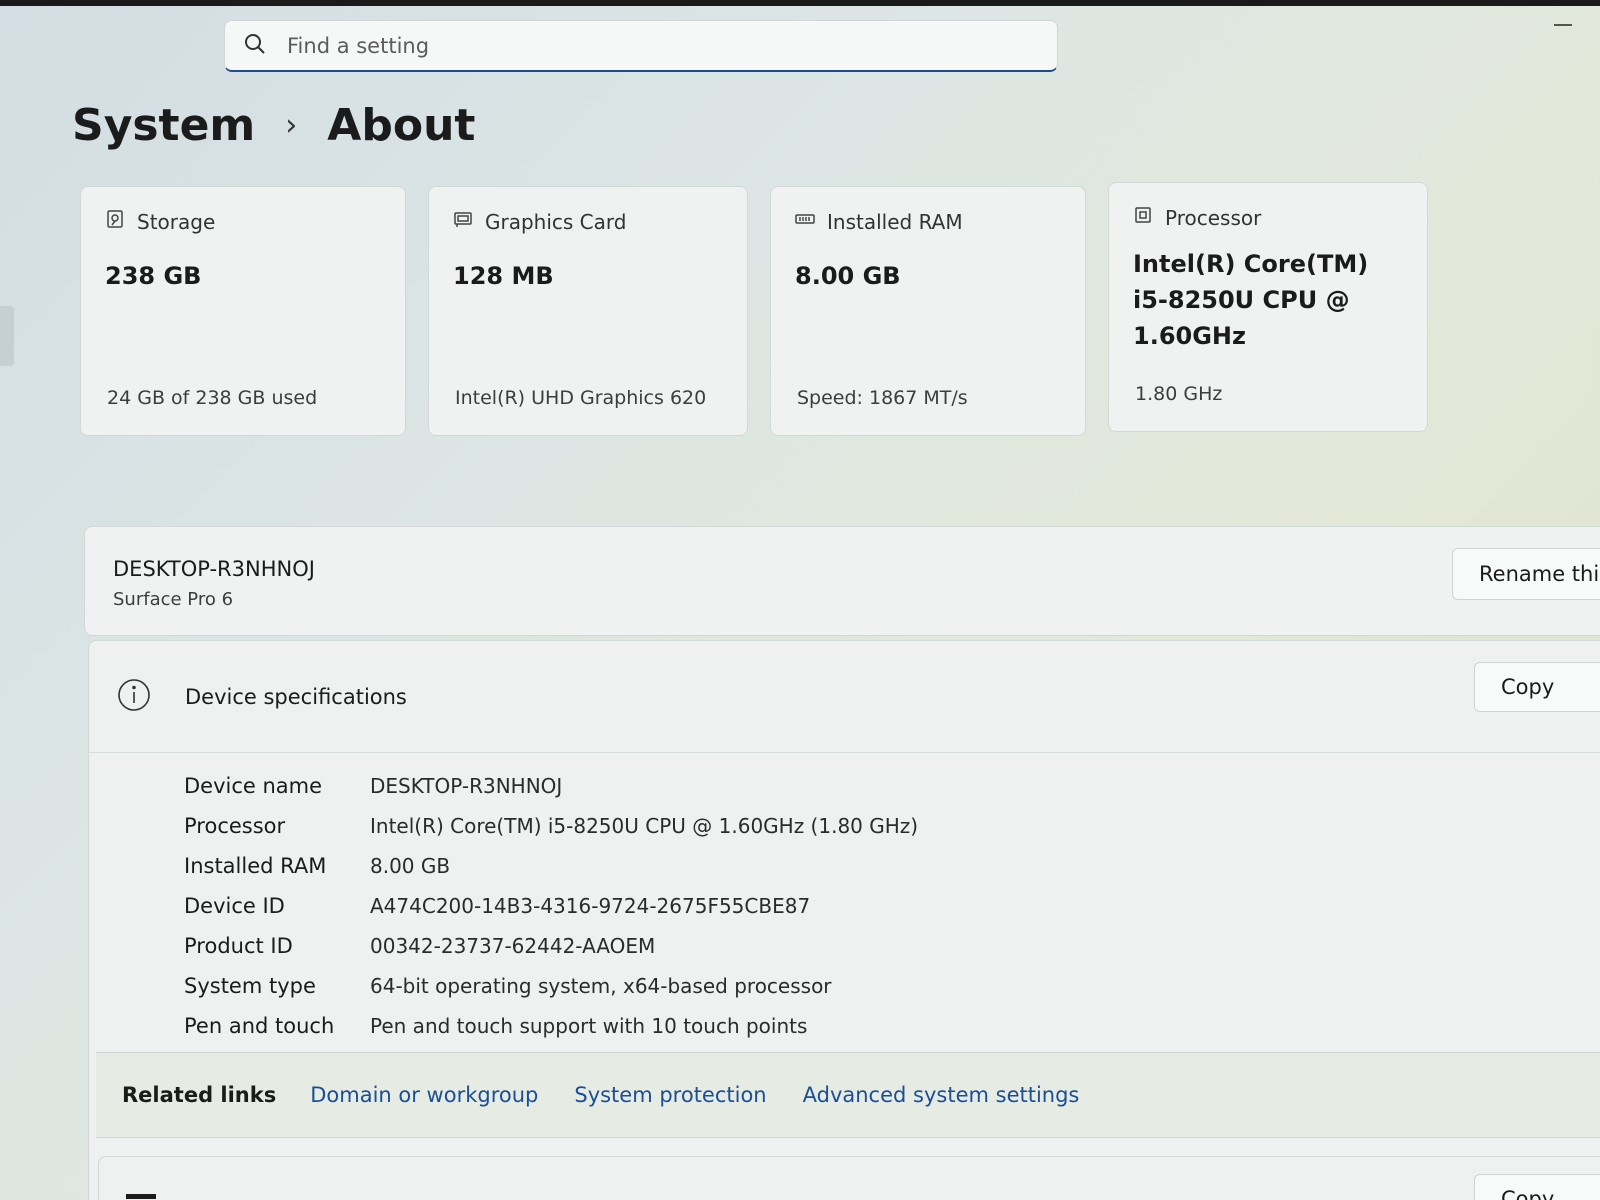  I want to click on storage-used: 24 GB of 238 GB used, so click(212, 398).